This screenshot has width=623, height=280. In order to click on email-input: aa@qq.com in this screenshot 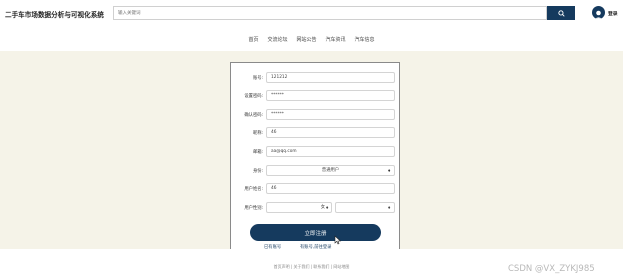, I will do `click(330, 151)`.